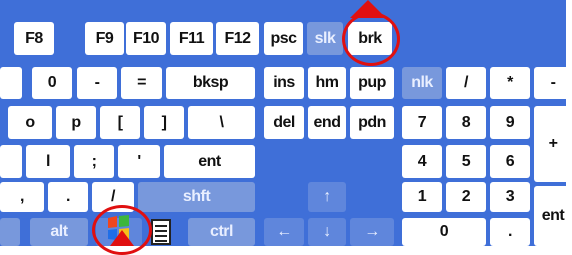 This screenshot has height=255, width=572. I want to click on key-arrow-up: ↑, so click(327, 197).